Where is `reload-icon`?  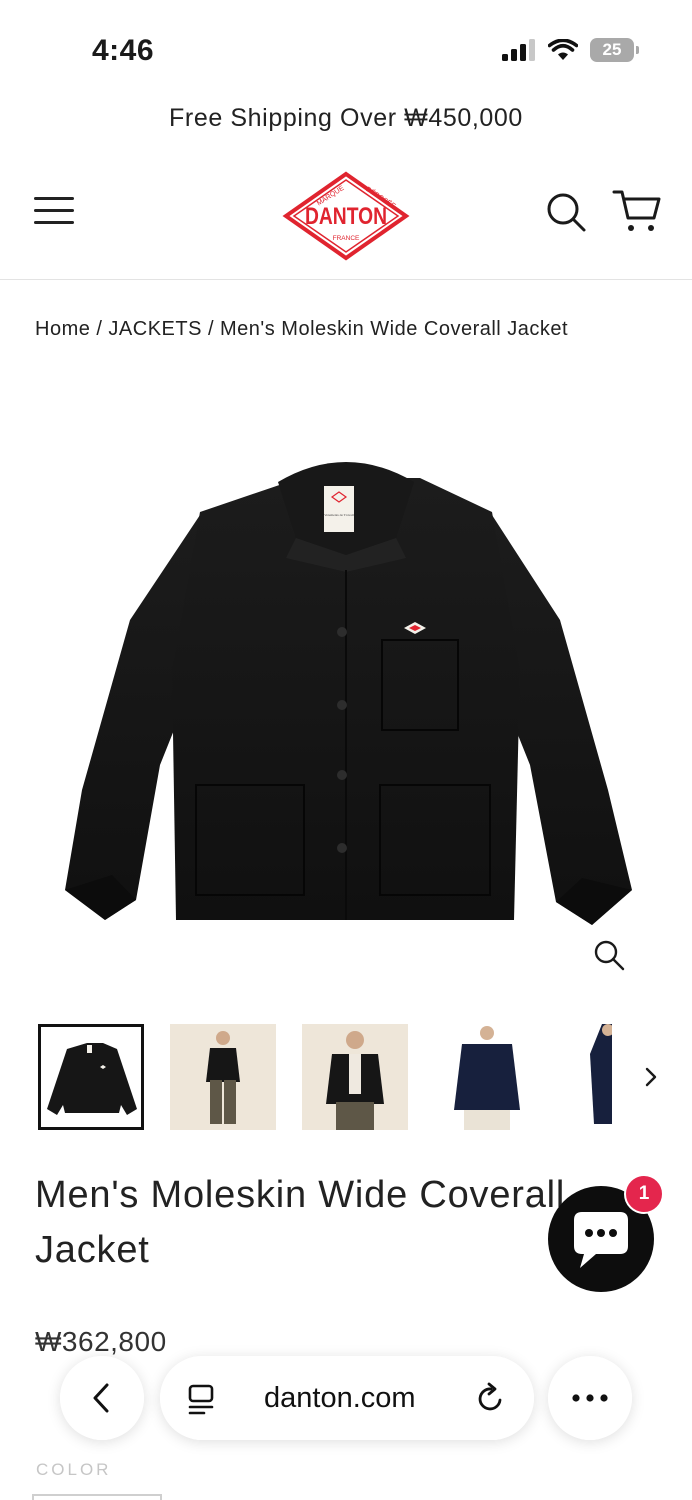 reload-icon is located at coordinates (491, 1398).